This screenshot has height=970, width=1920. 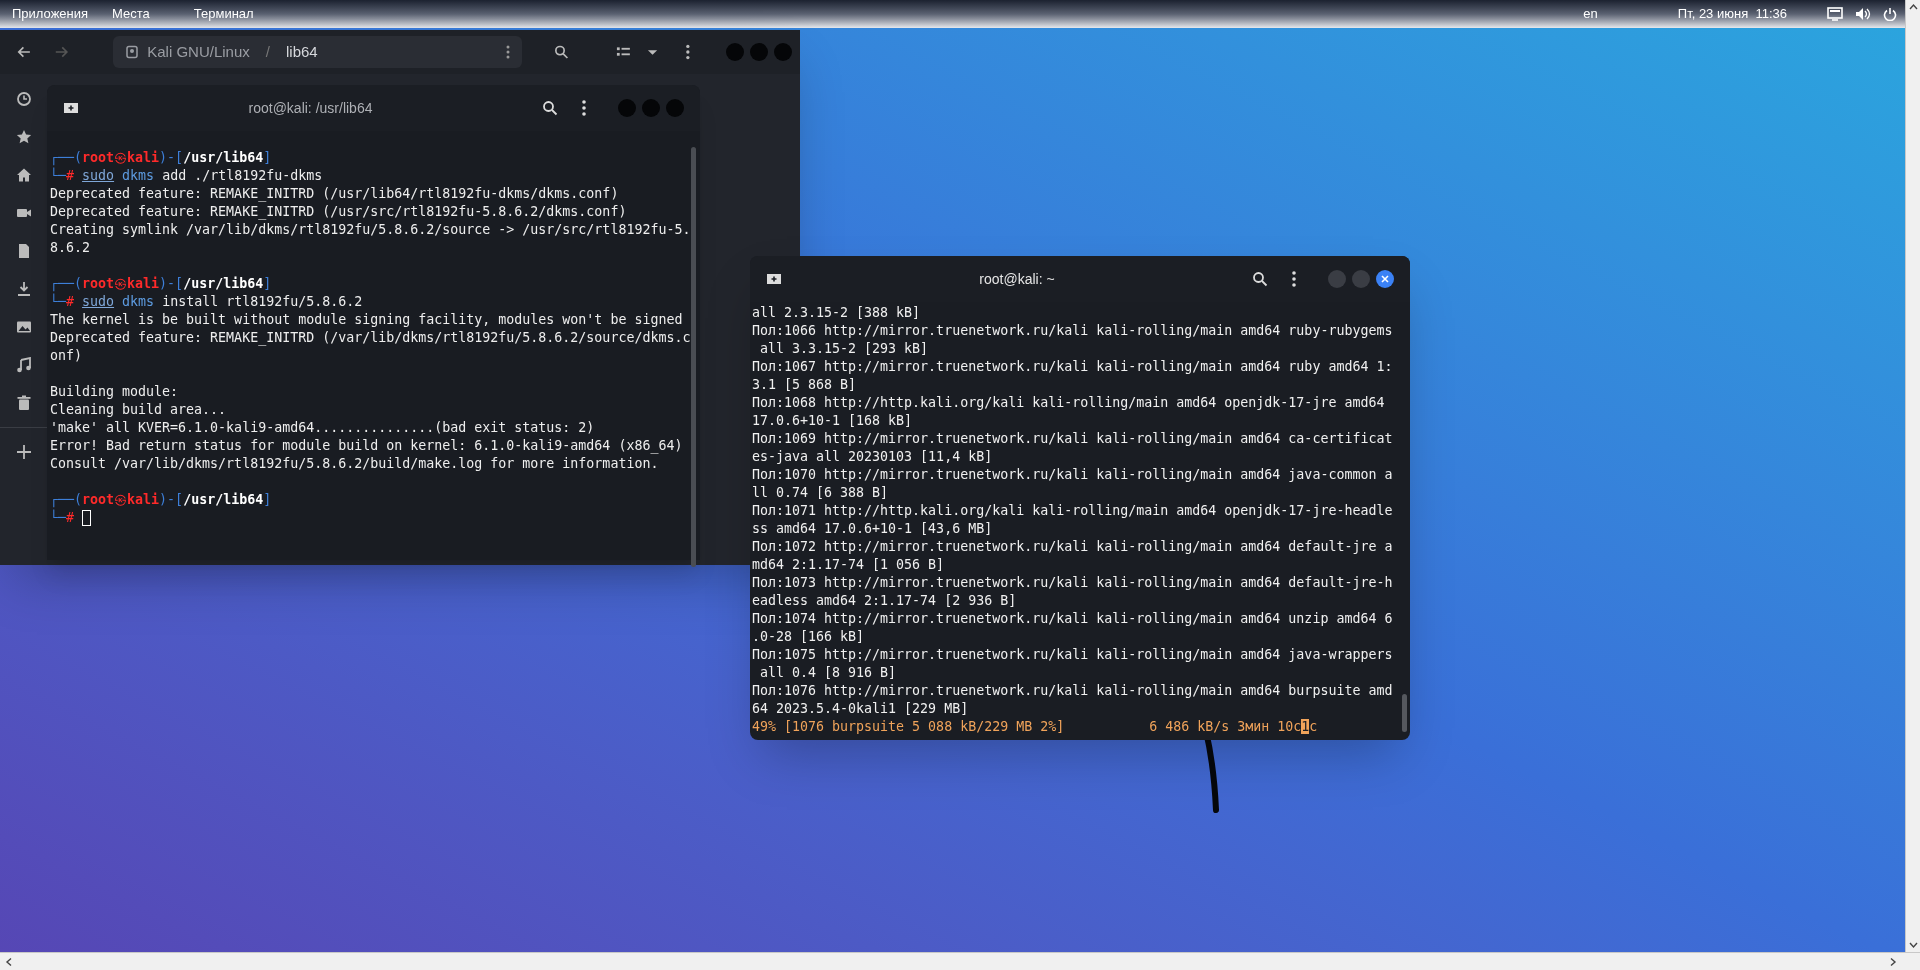 I want to click on progress-line: 49% [1076 burpsuite 5 088 kB/229 MB 2%], so click(x=908, y=727).